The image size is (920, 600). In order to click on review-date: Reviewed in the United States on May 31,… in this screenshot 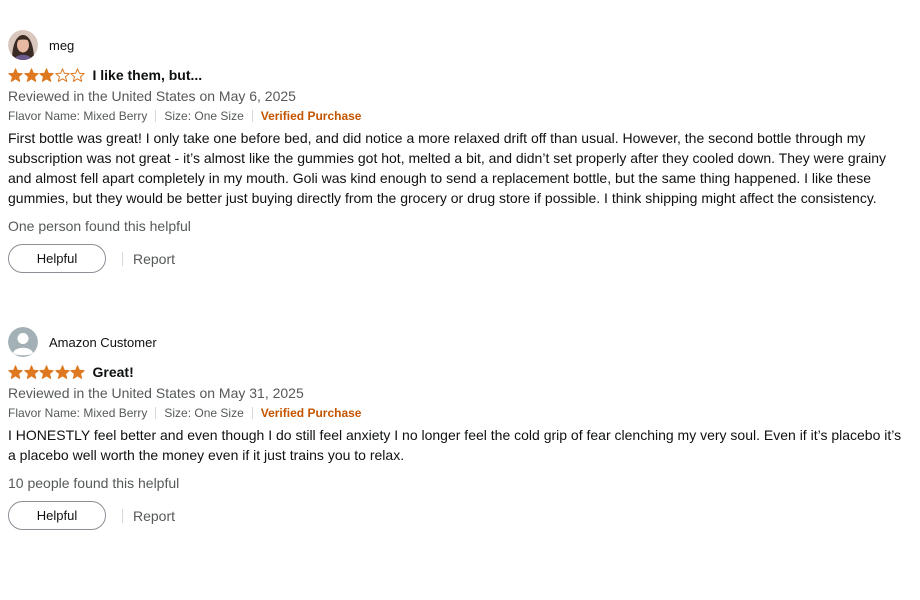, I will do `click(156, 393)`.